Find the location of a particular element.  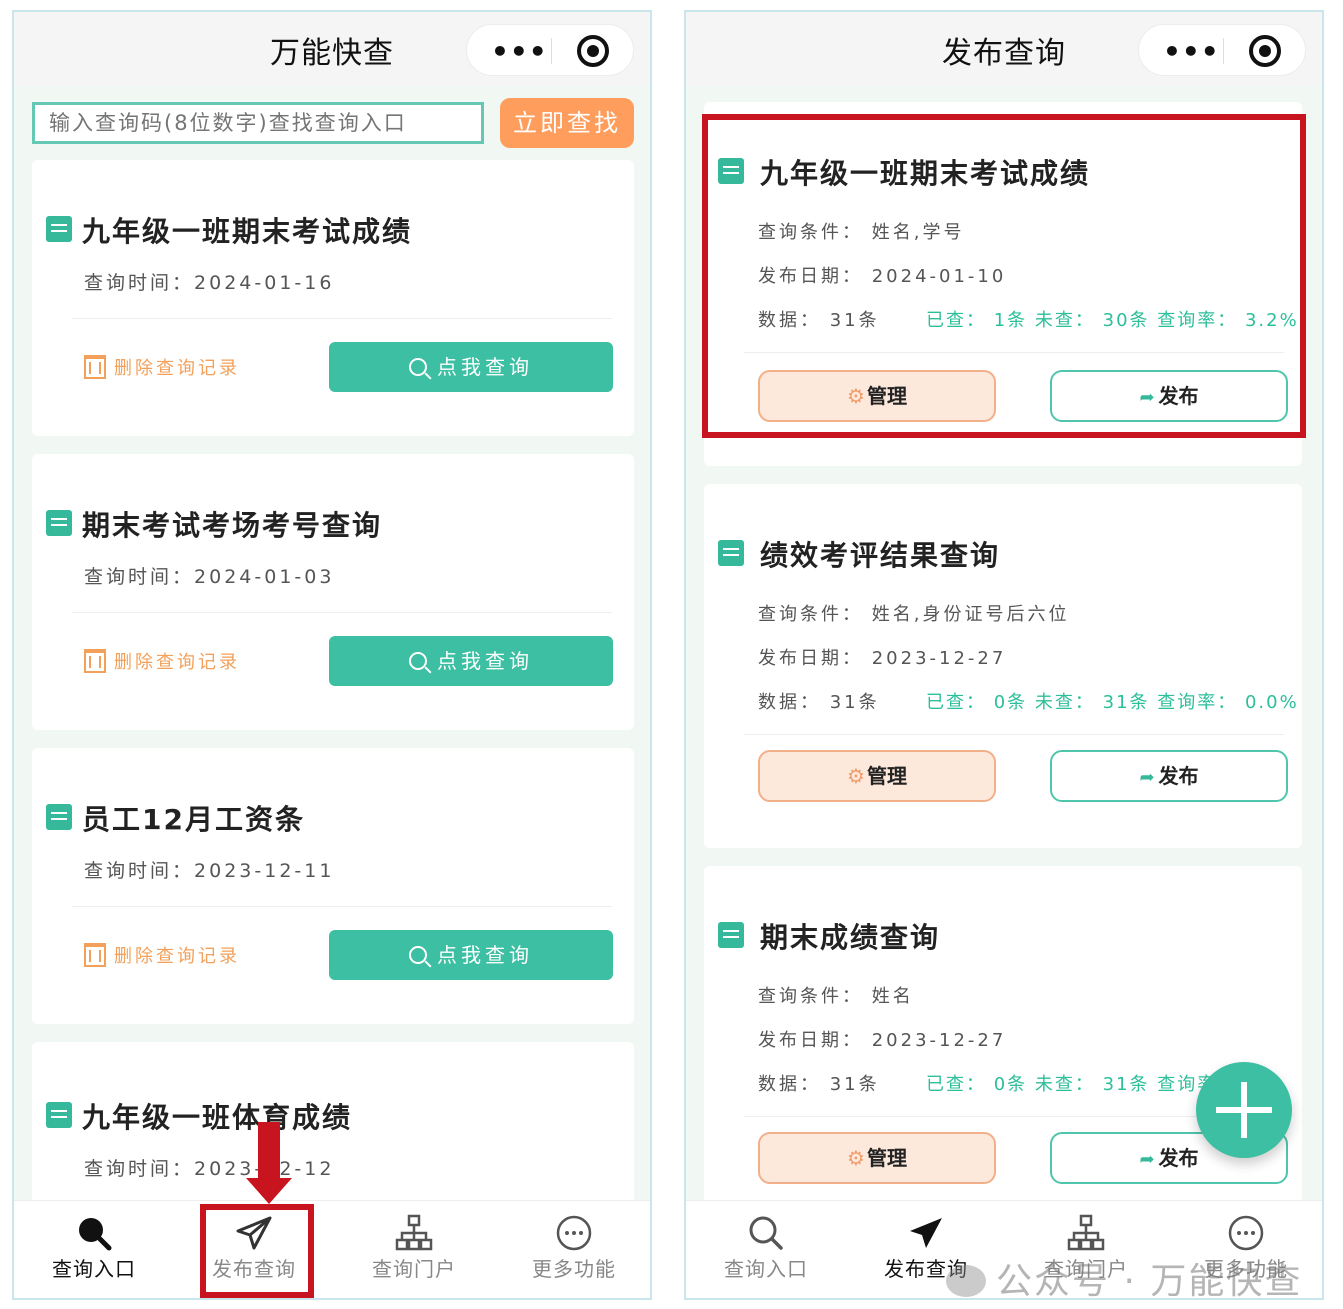

card-title: 期末成绩查询 is located at coordinates (850, 937).